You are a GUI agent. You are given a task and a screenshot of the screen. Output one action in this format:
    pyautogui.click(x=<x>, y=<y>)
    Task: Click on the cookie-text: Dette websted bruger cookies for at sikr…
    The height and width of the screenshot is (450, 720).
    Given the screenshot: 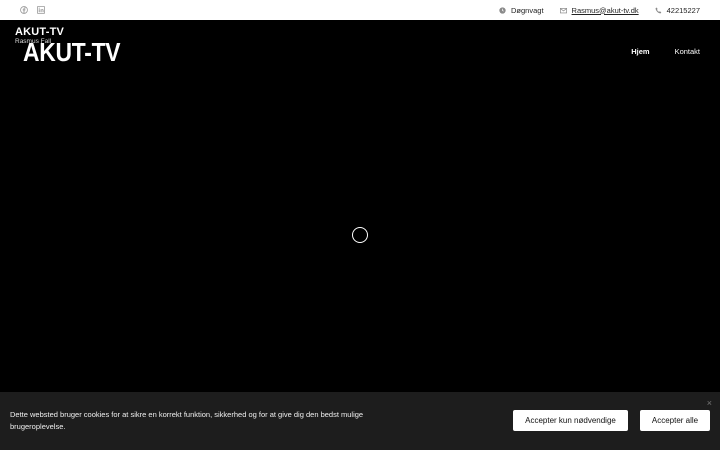 What is the action you would take?
    pyautogui.click(x=187, y=420)
    